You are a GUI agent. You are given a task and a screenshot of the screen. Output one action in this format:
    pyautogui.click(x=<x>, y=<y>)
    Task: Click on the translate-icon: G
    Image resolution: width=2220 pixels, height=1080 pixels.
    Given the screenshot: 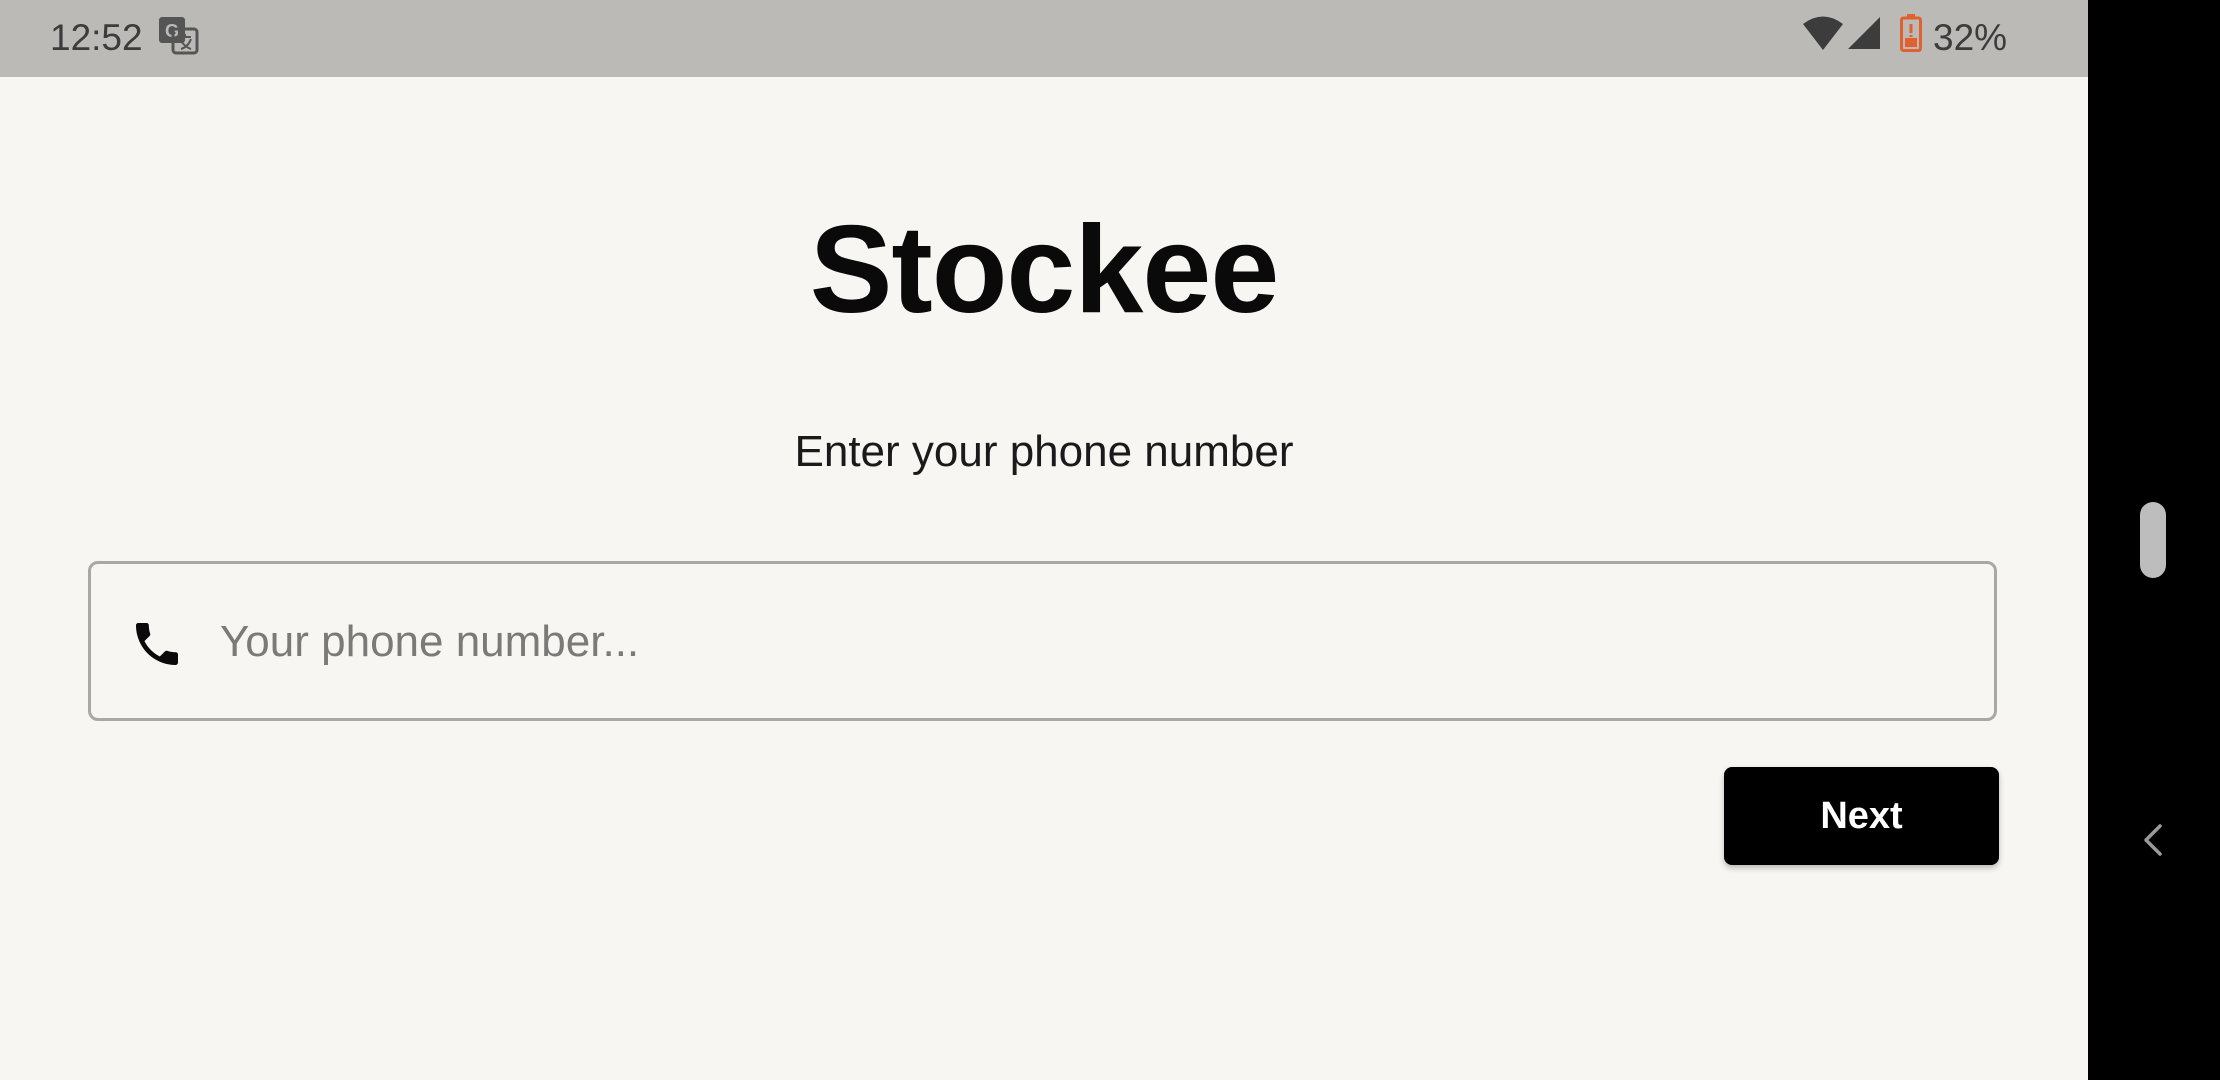 What is the action you would take?
    pyautogui.click(x=179, y=36)
    